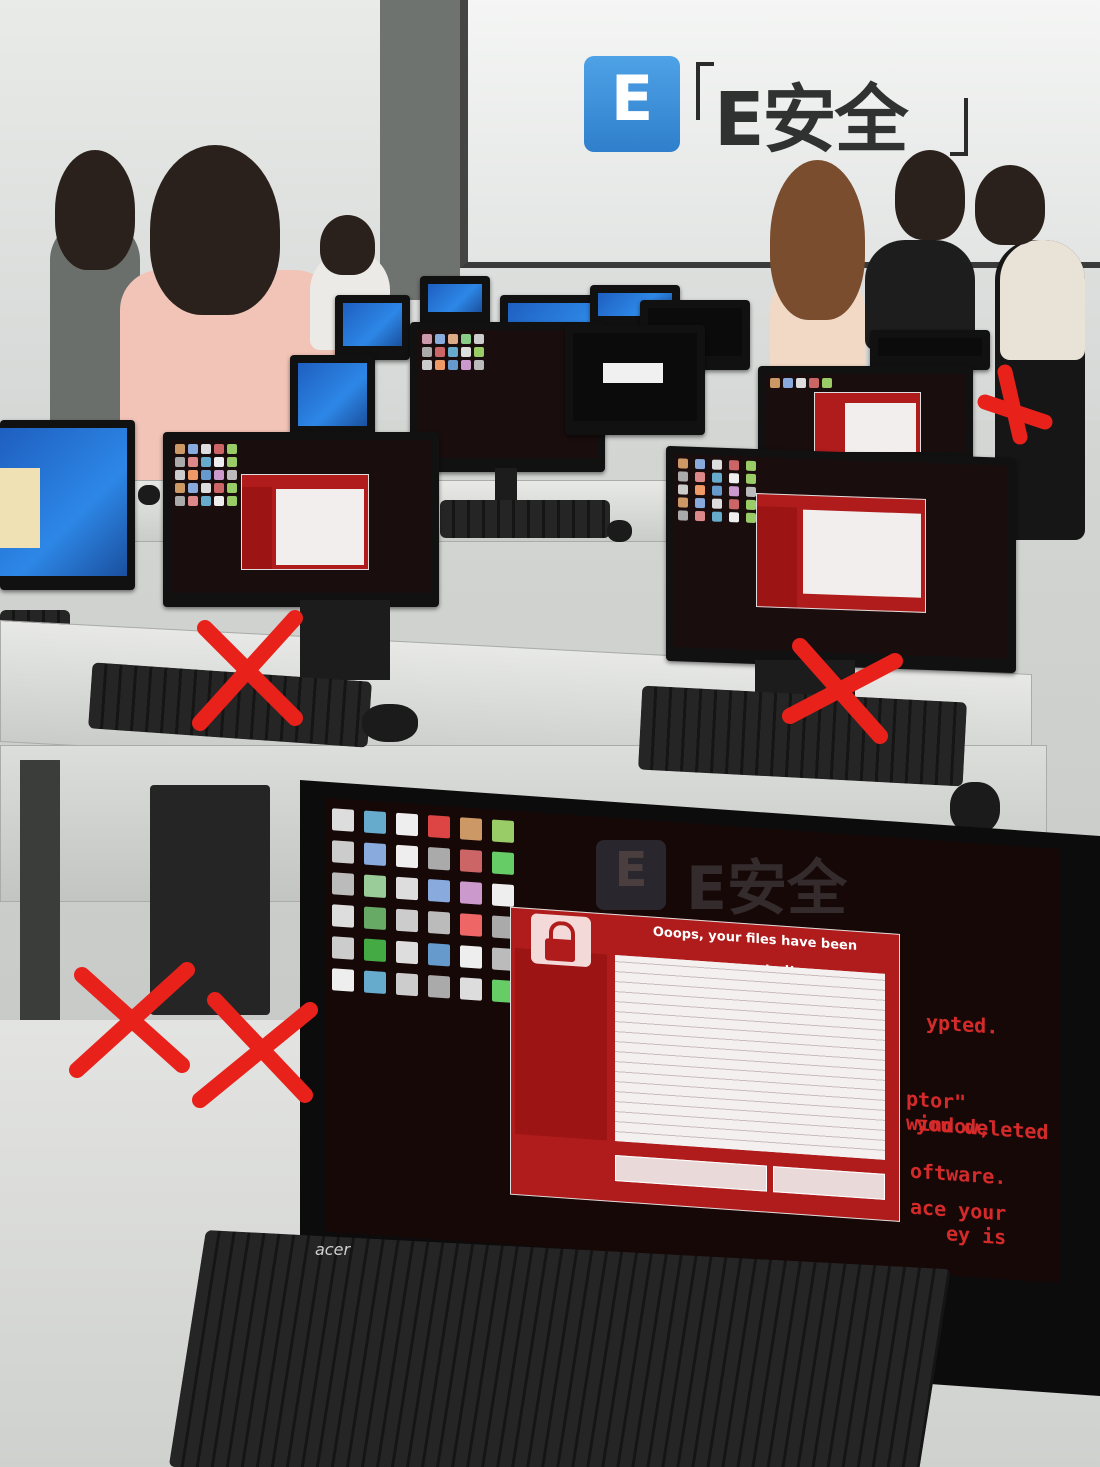  Describe the element at coordinates (962, 1024) in the screenshot. I see `bg-text-line-1: ypted.` at that location.